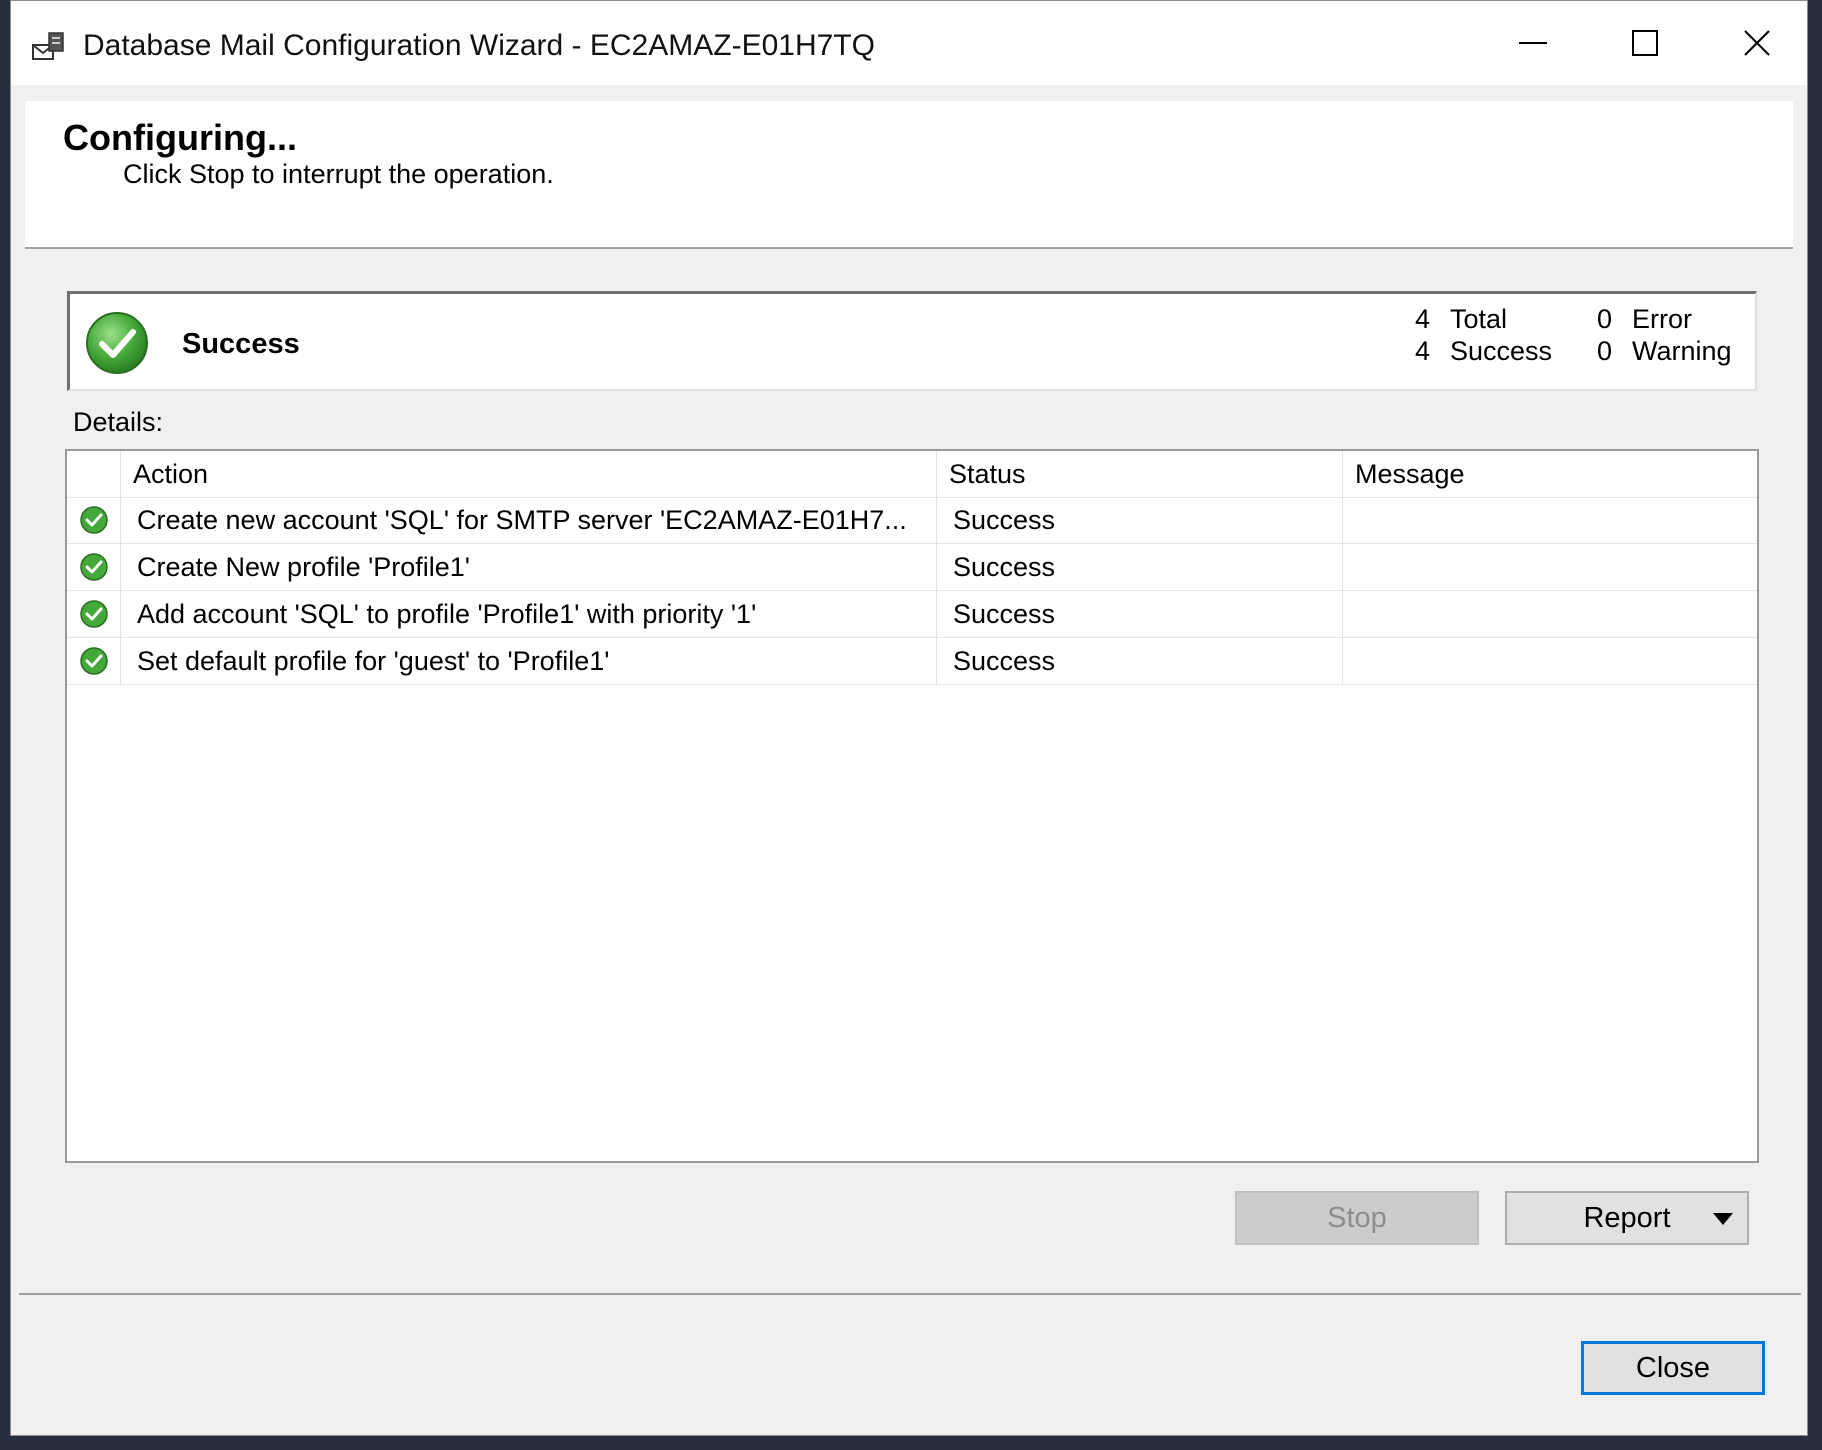 This screenshot has width=1822, height=1450. I want to click on error-label: Error, so click(1662, 319).